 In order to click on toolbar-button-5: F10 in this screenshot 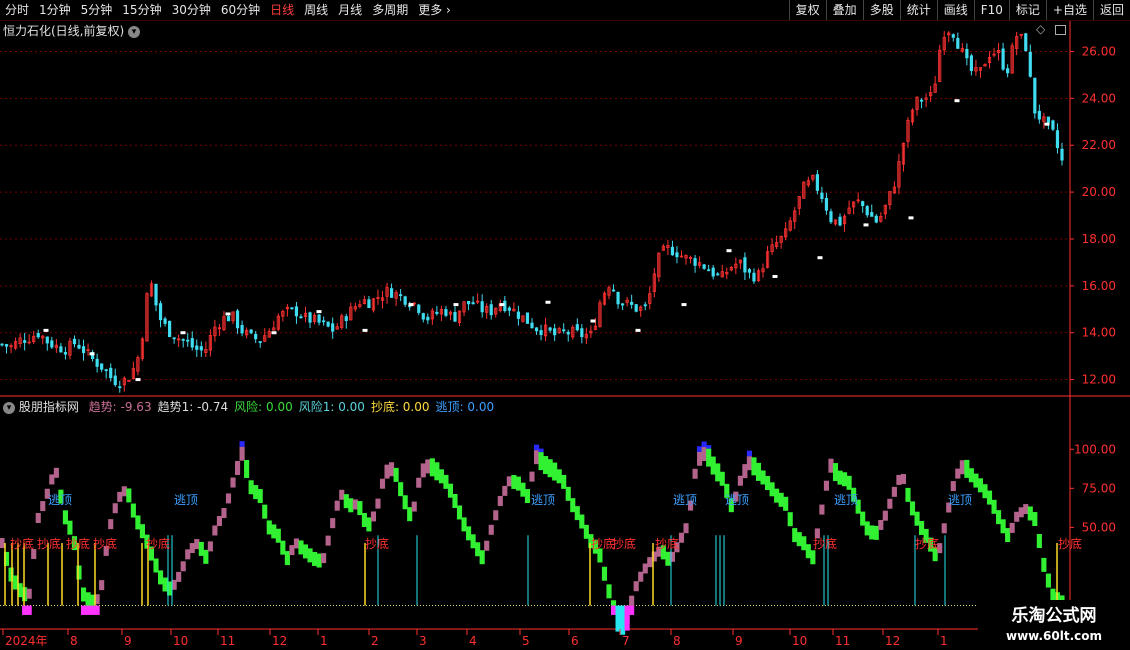, I will do `click(991, 10)`.